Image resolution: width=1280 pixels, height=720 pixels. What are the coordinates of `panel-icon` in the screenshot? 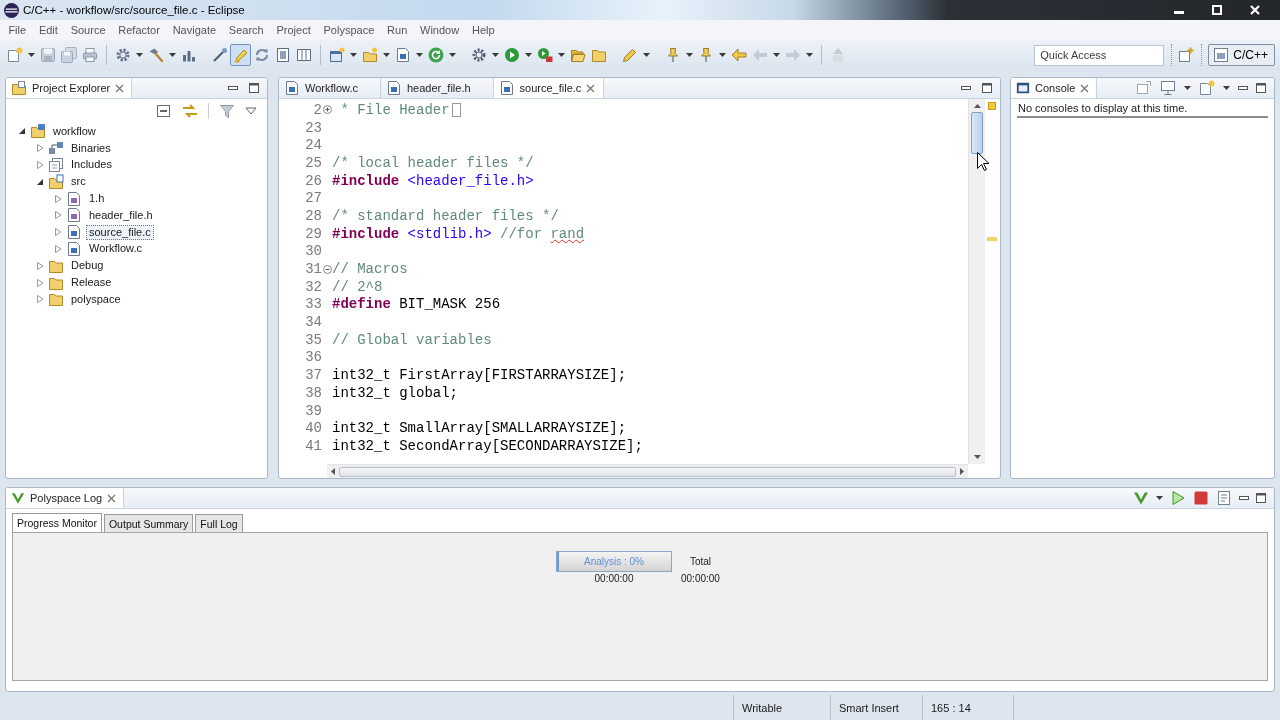 It's located at (282, 55).